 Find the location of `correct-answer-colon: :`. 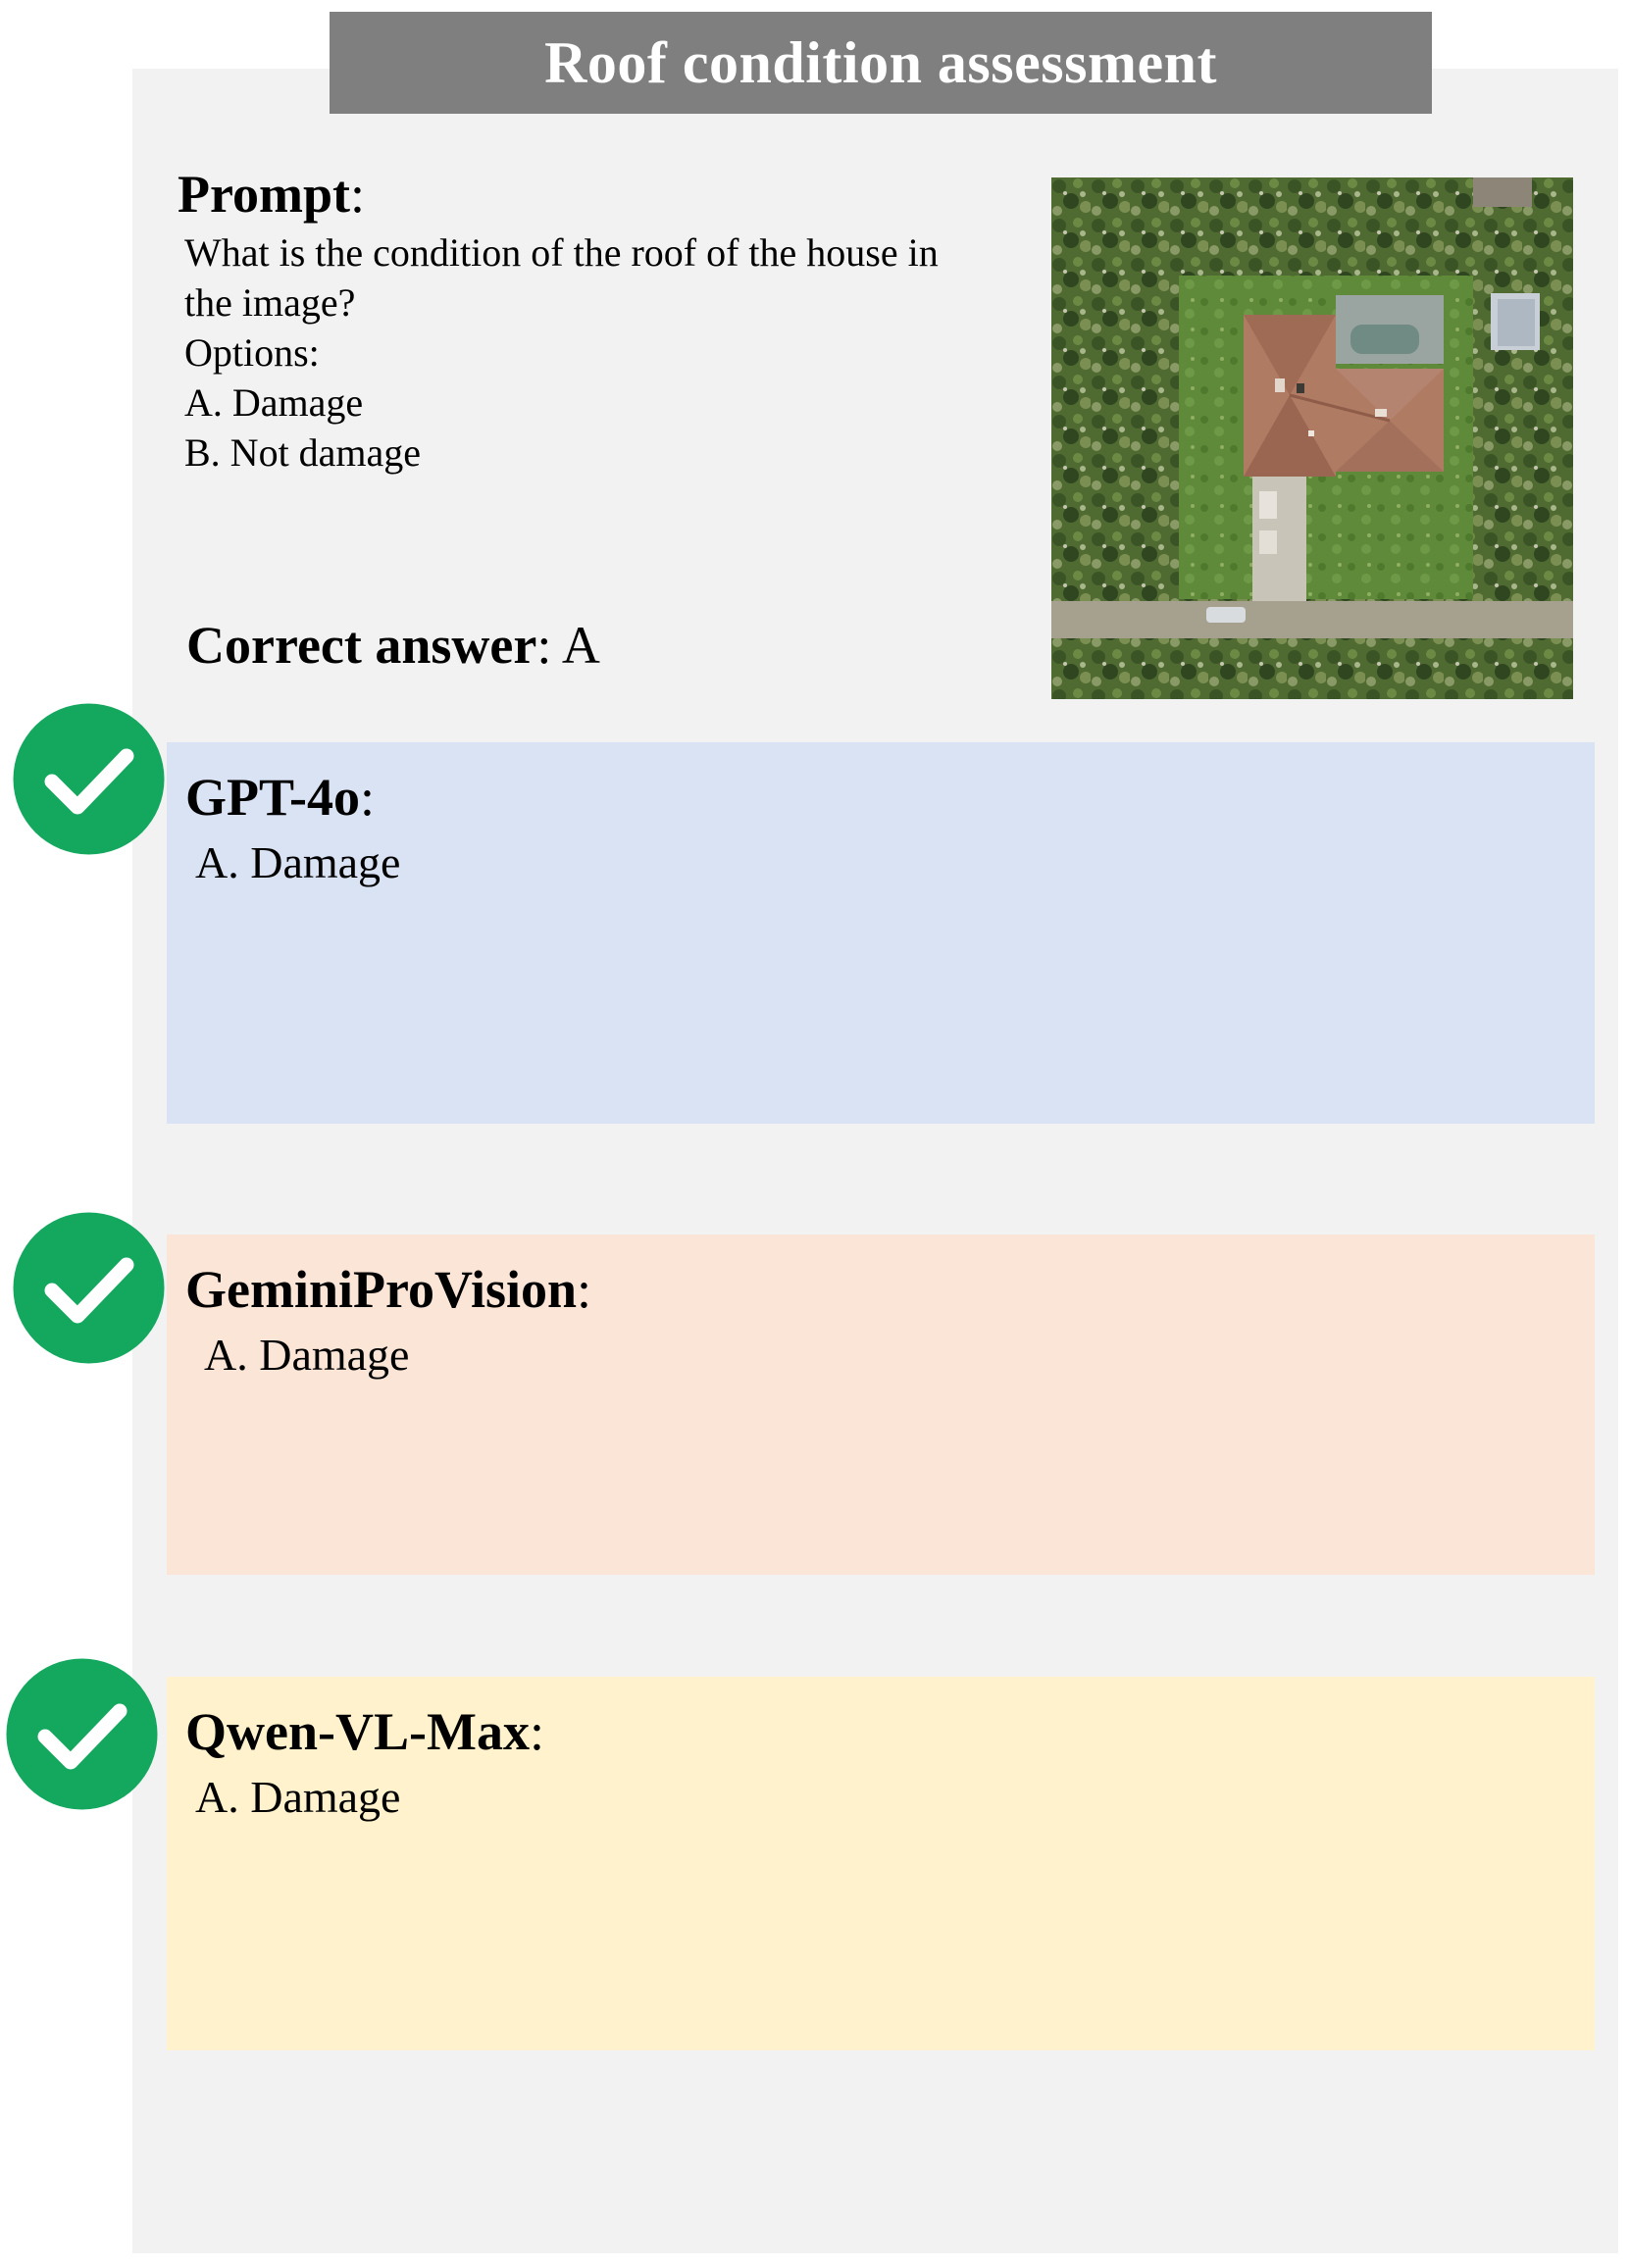

correct-answer-colon: : is located at coordinates (544, 645).